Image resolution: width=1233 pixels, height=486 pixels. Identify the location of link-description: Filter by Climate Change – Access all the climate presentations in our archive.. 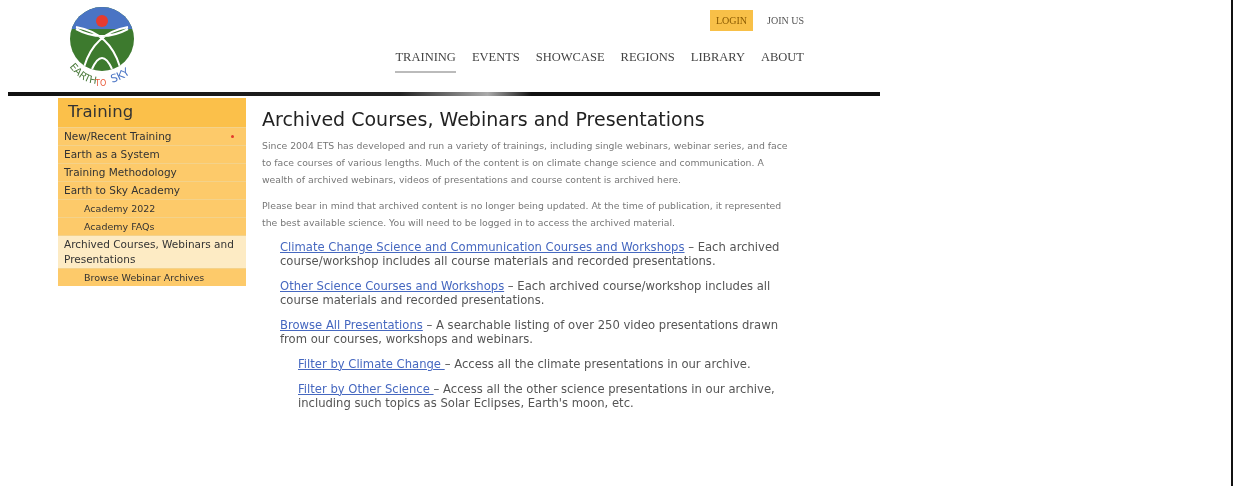
(525, 363).